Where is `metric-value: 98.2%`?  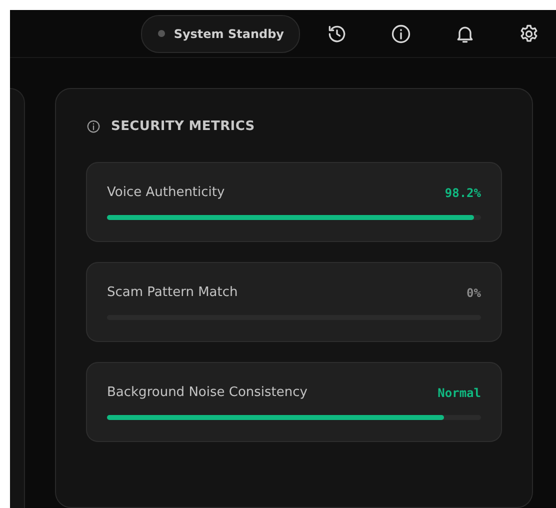
metric-value: 98.2% is located at coordinates (462, 193).